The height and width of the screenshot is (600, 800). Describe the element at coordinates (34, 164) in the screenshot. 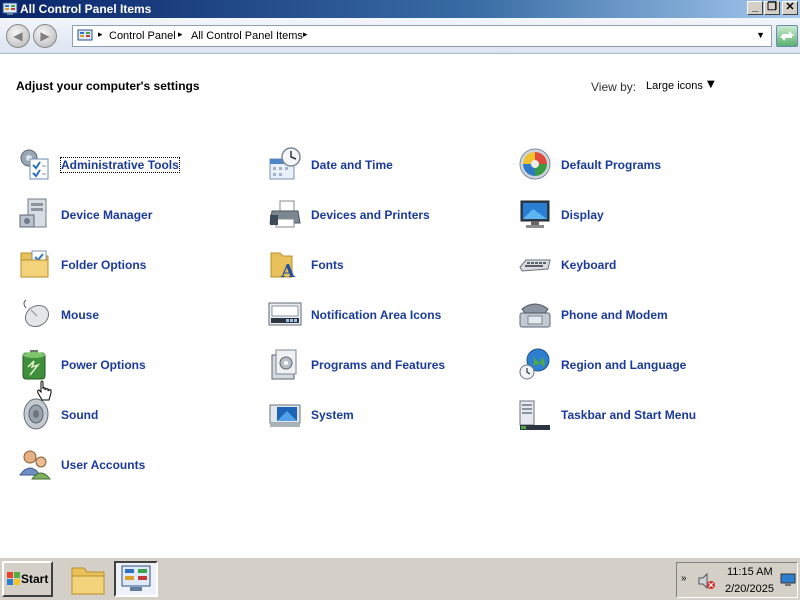

I see `admin-tools-icon` at that location.